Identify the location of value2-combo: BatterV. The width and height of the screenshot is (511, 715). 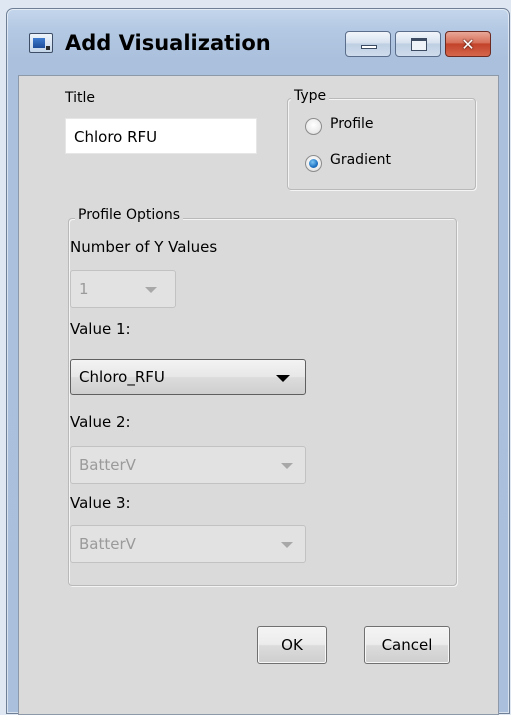
(188, 465).